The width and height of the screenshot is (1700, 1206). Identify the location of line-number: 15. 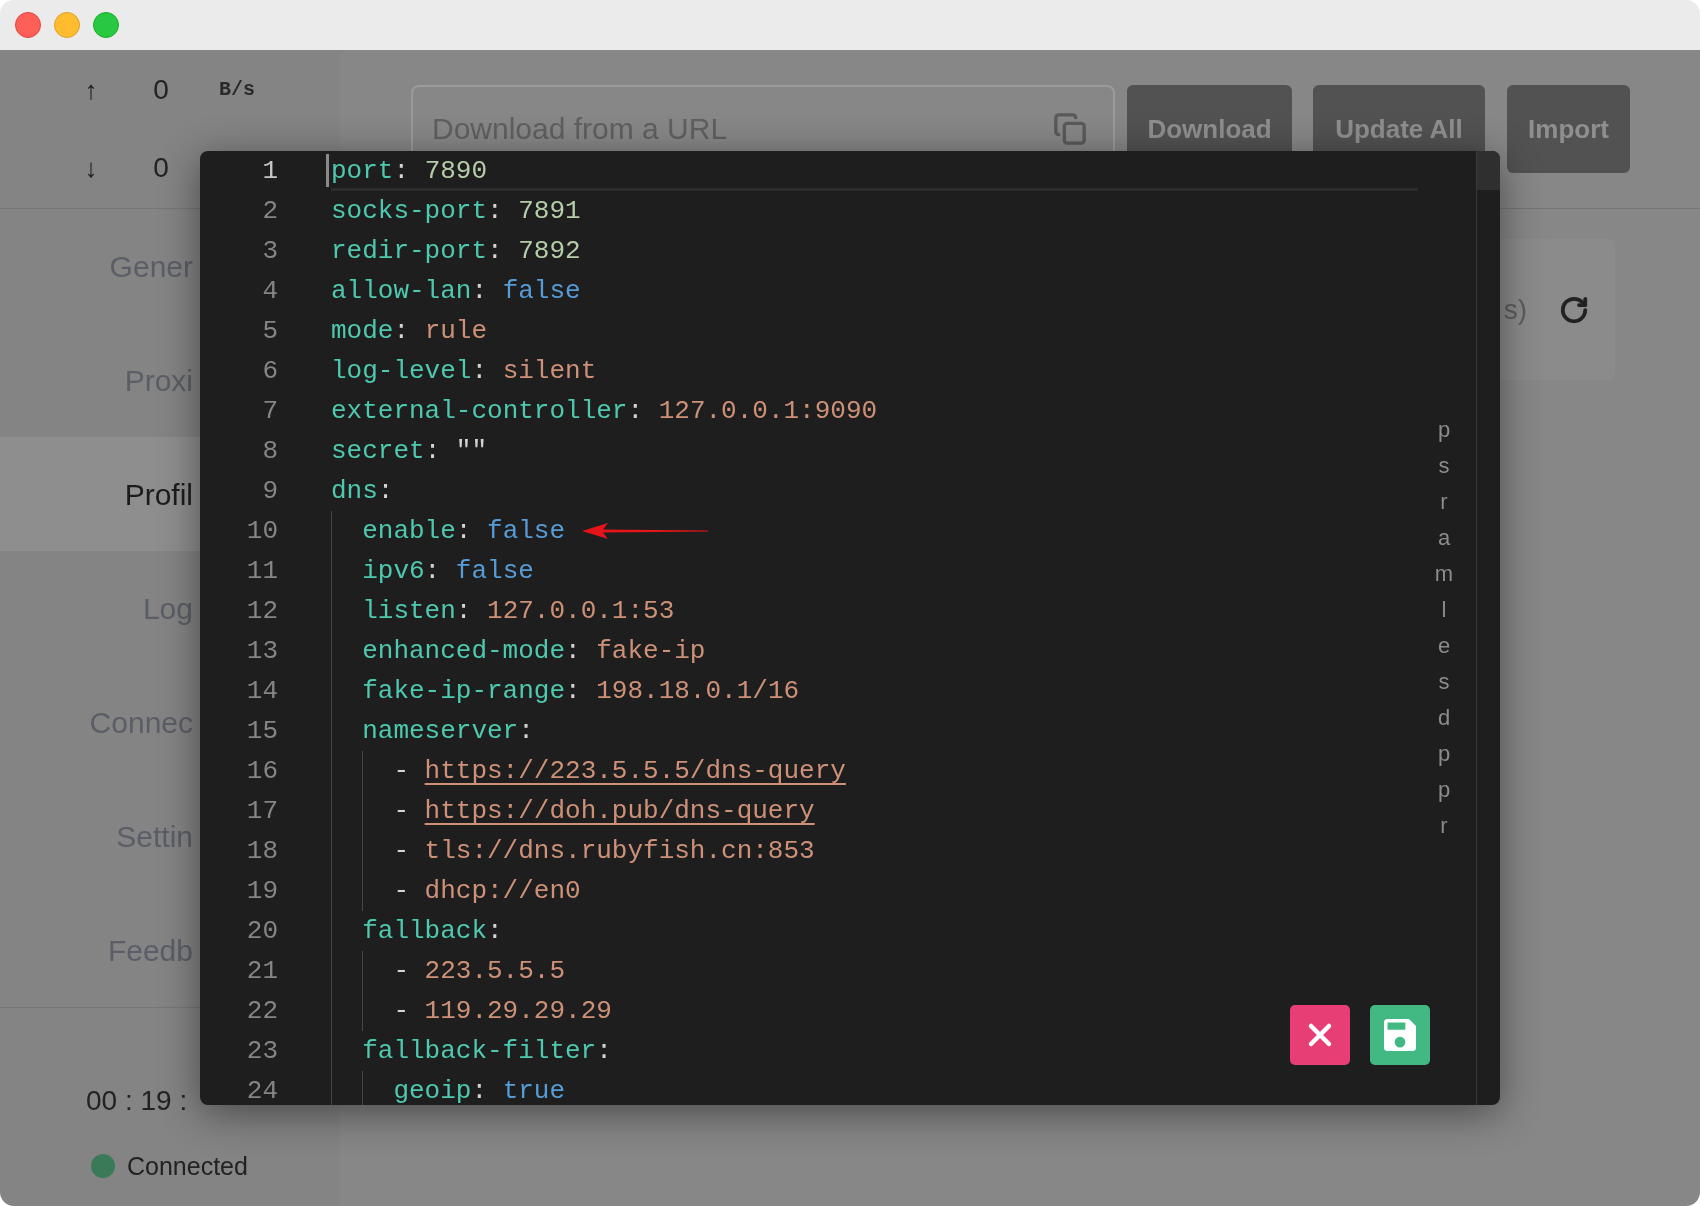
(262, 730).